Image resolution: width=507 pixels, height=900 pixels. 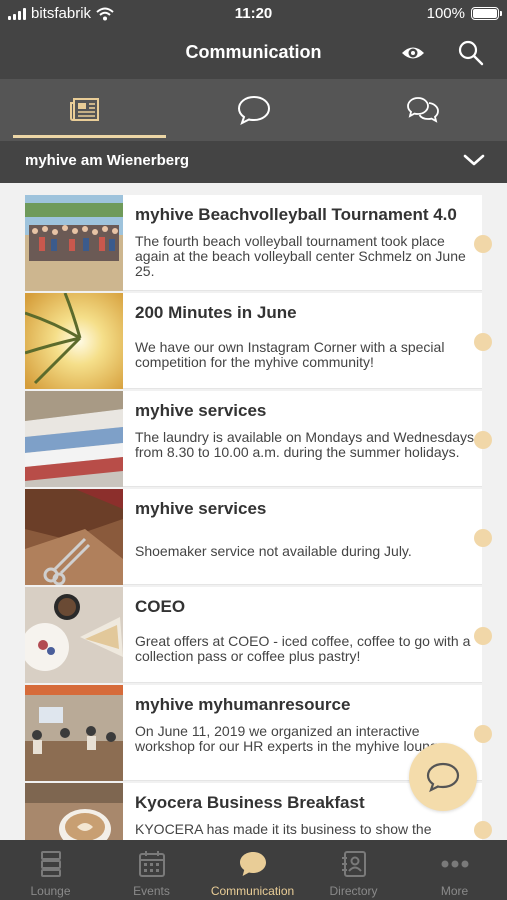 I want to click on group-chat-icon, so click(x=422, y=110).